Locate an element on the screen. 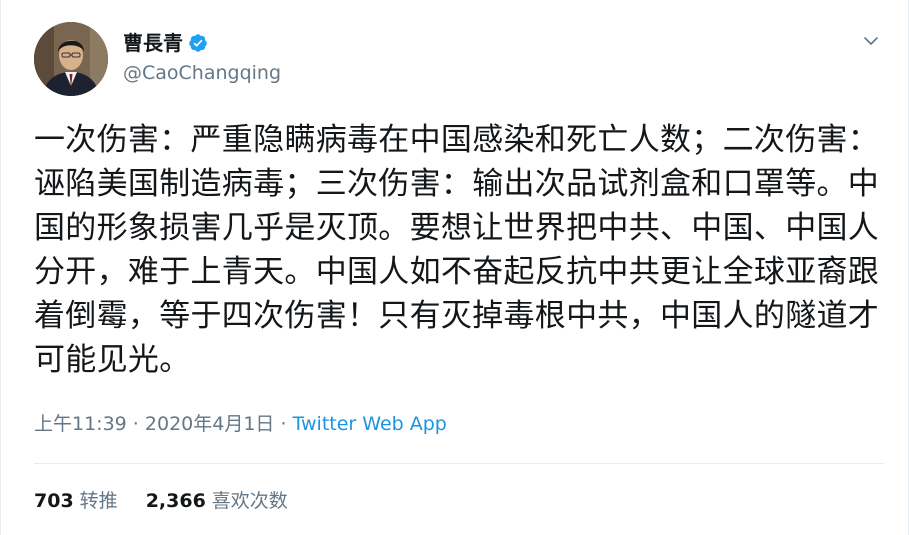  author-name-row: 曹長青 is located at coordinates (165, 43).